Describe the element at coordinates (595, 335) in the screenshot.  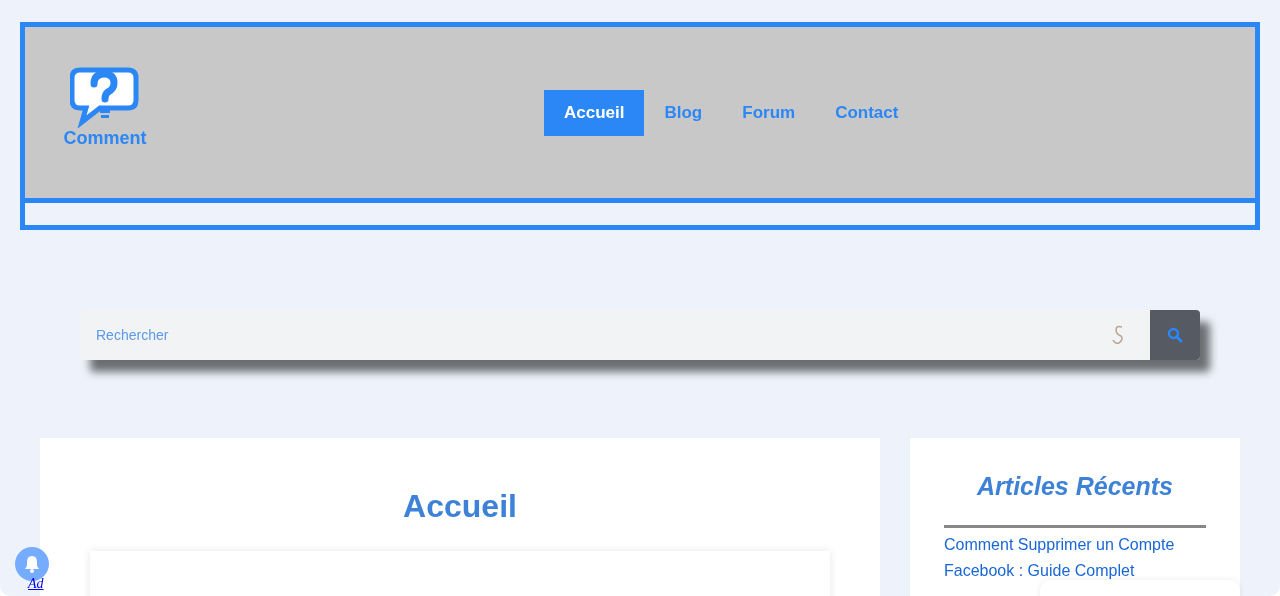
I see `search-input: Rechercher` at that location.